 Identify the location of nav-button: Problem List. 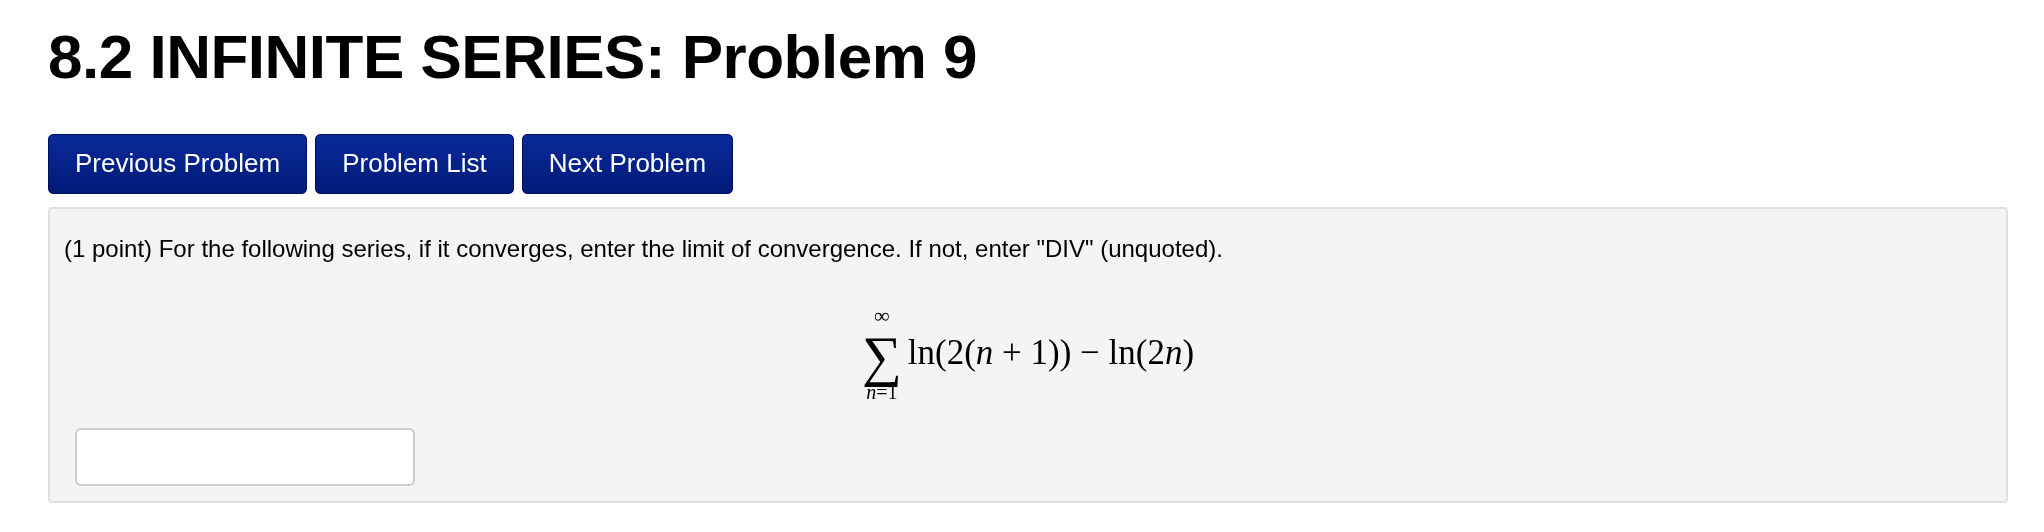
(414, 164).